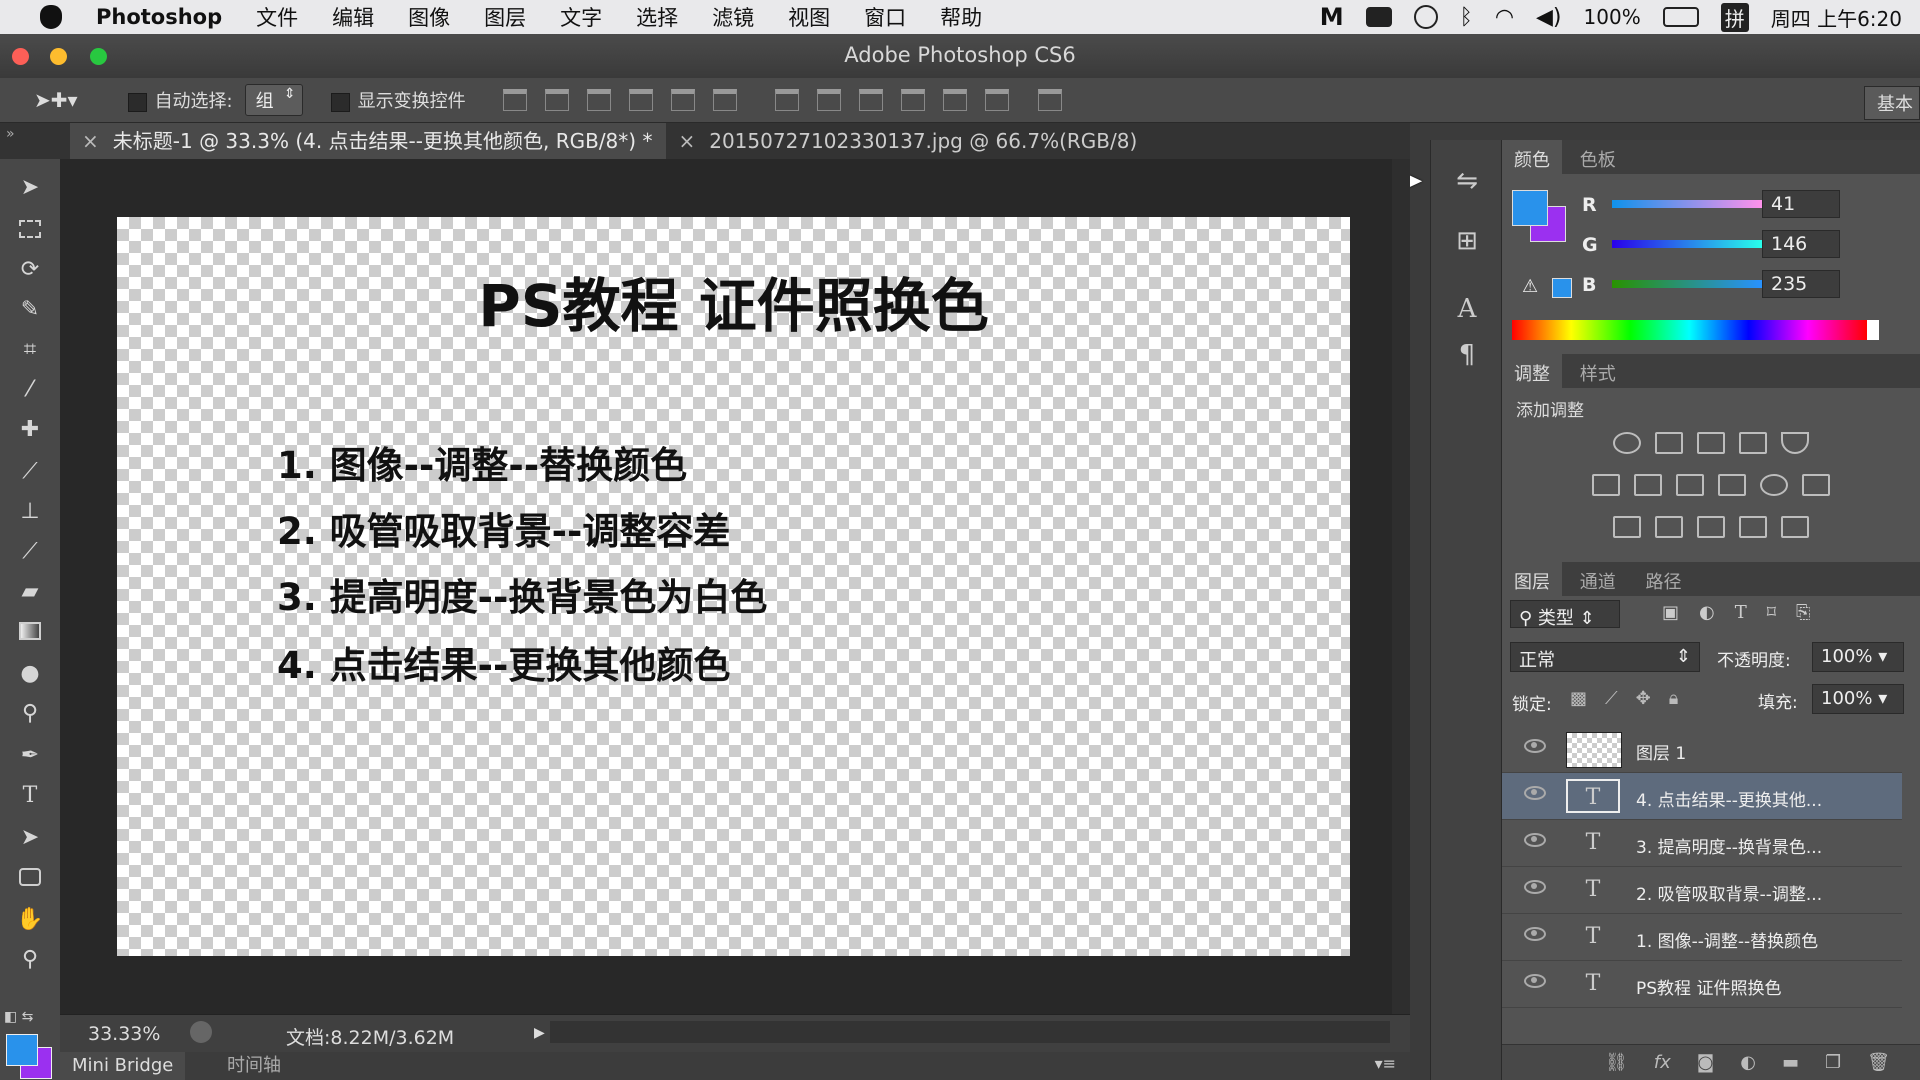 Image resolution: width=1920 pixels, height=1080 pixels. I want to click on path-select-tool-icon: ➤, so click(30, 837).